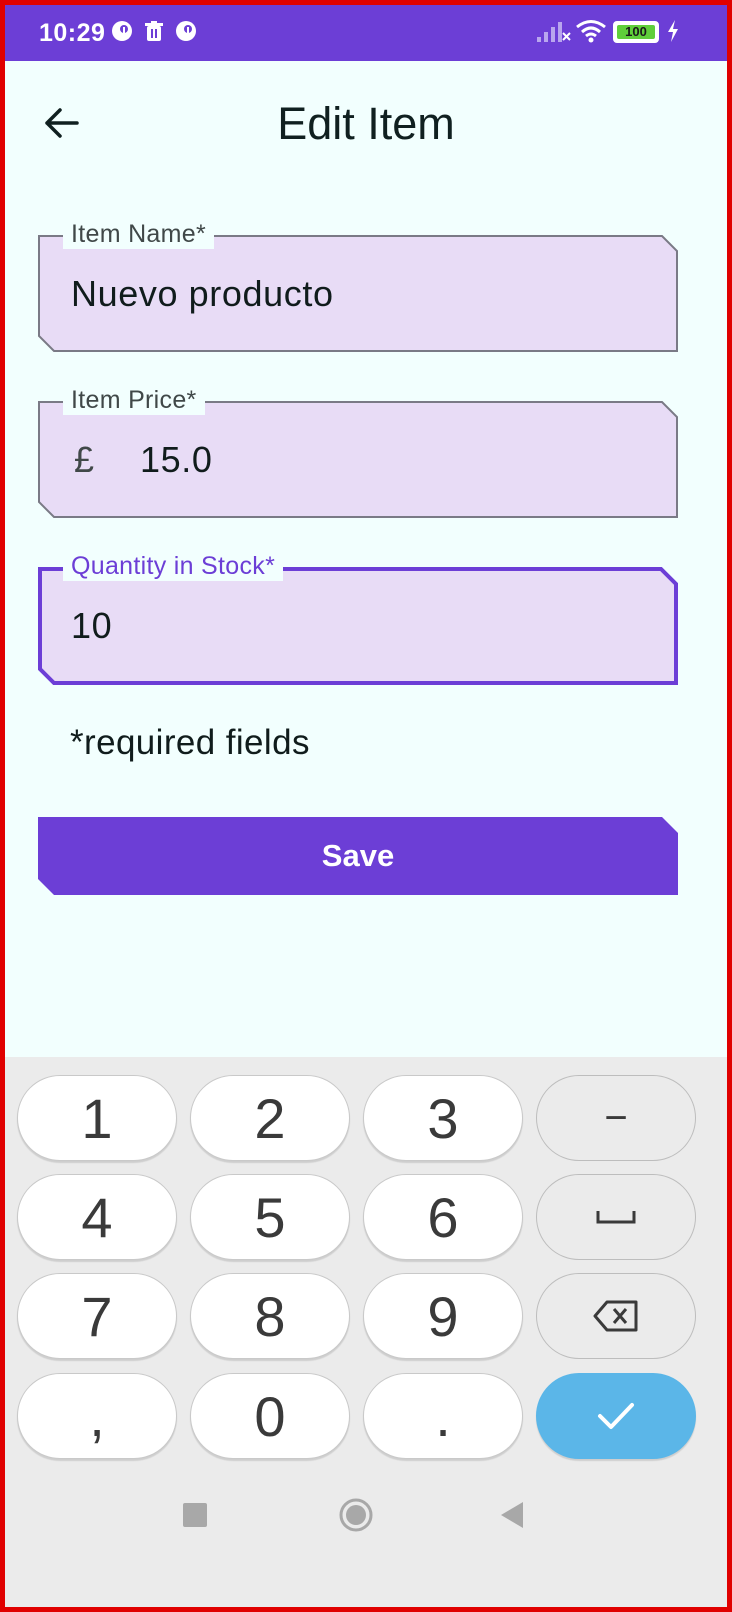 This screenshot has height=1612, width=732. Describe the element at coordinates (202, 293) in the screenshot. I see `item-name-value: Nuevo producto` at that location.